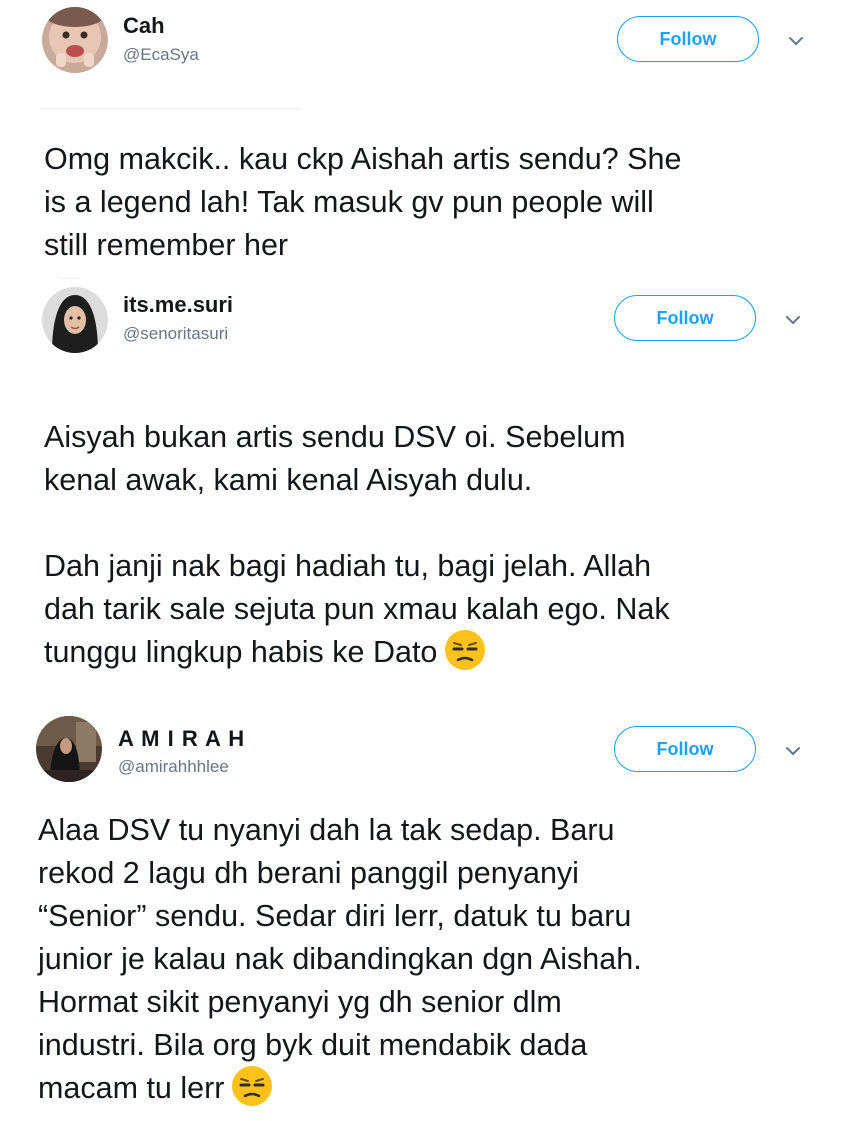 The image size is (853, 1121). I want to click on author-handle: @EcaSya, so click(161, 55).